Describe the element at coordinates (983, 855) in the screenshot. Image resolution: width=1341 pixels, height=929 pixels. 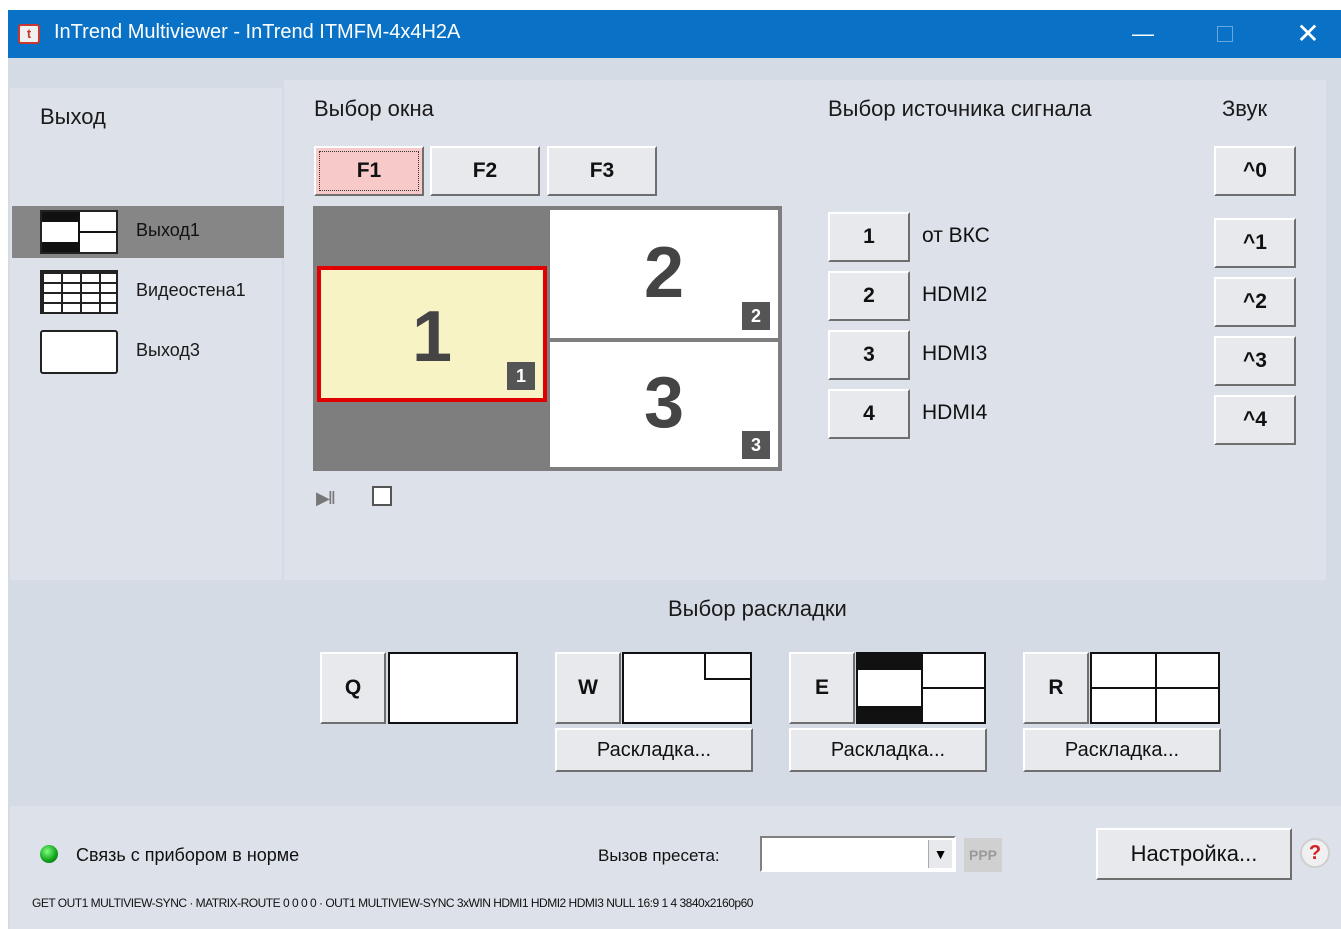
I see `ppp-button: PPP` at that location.